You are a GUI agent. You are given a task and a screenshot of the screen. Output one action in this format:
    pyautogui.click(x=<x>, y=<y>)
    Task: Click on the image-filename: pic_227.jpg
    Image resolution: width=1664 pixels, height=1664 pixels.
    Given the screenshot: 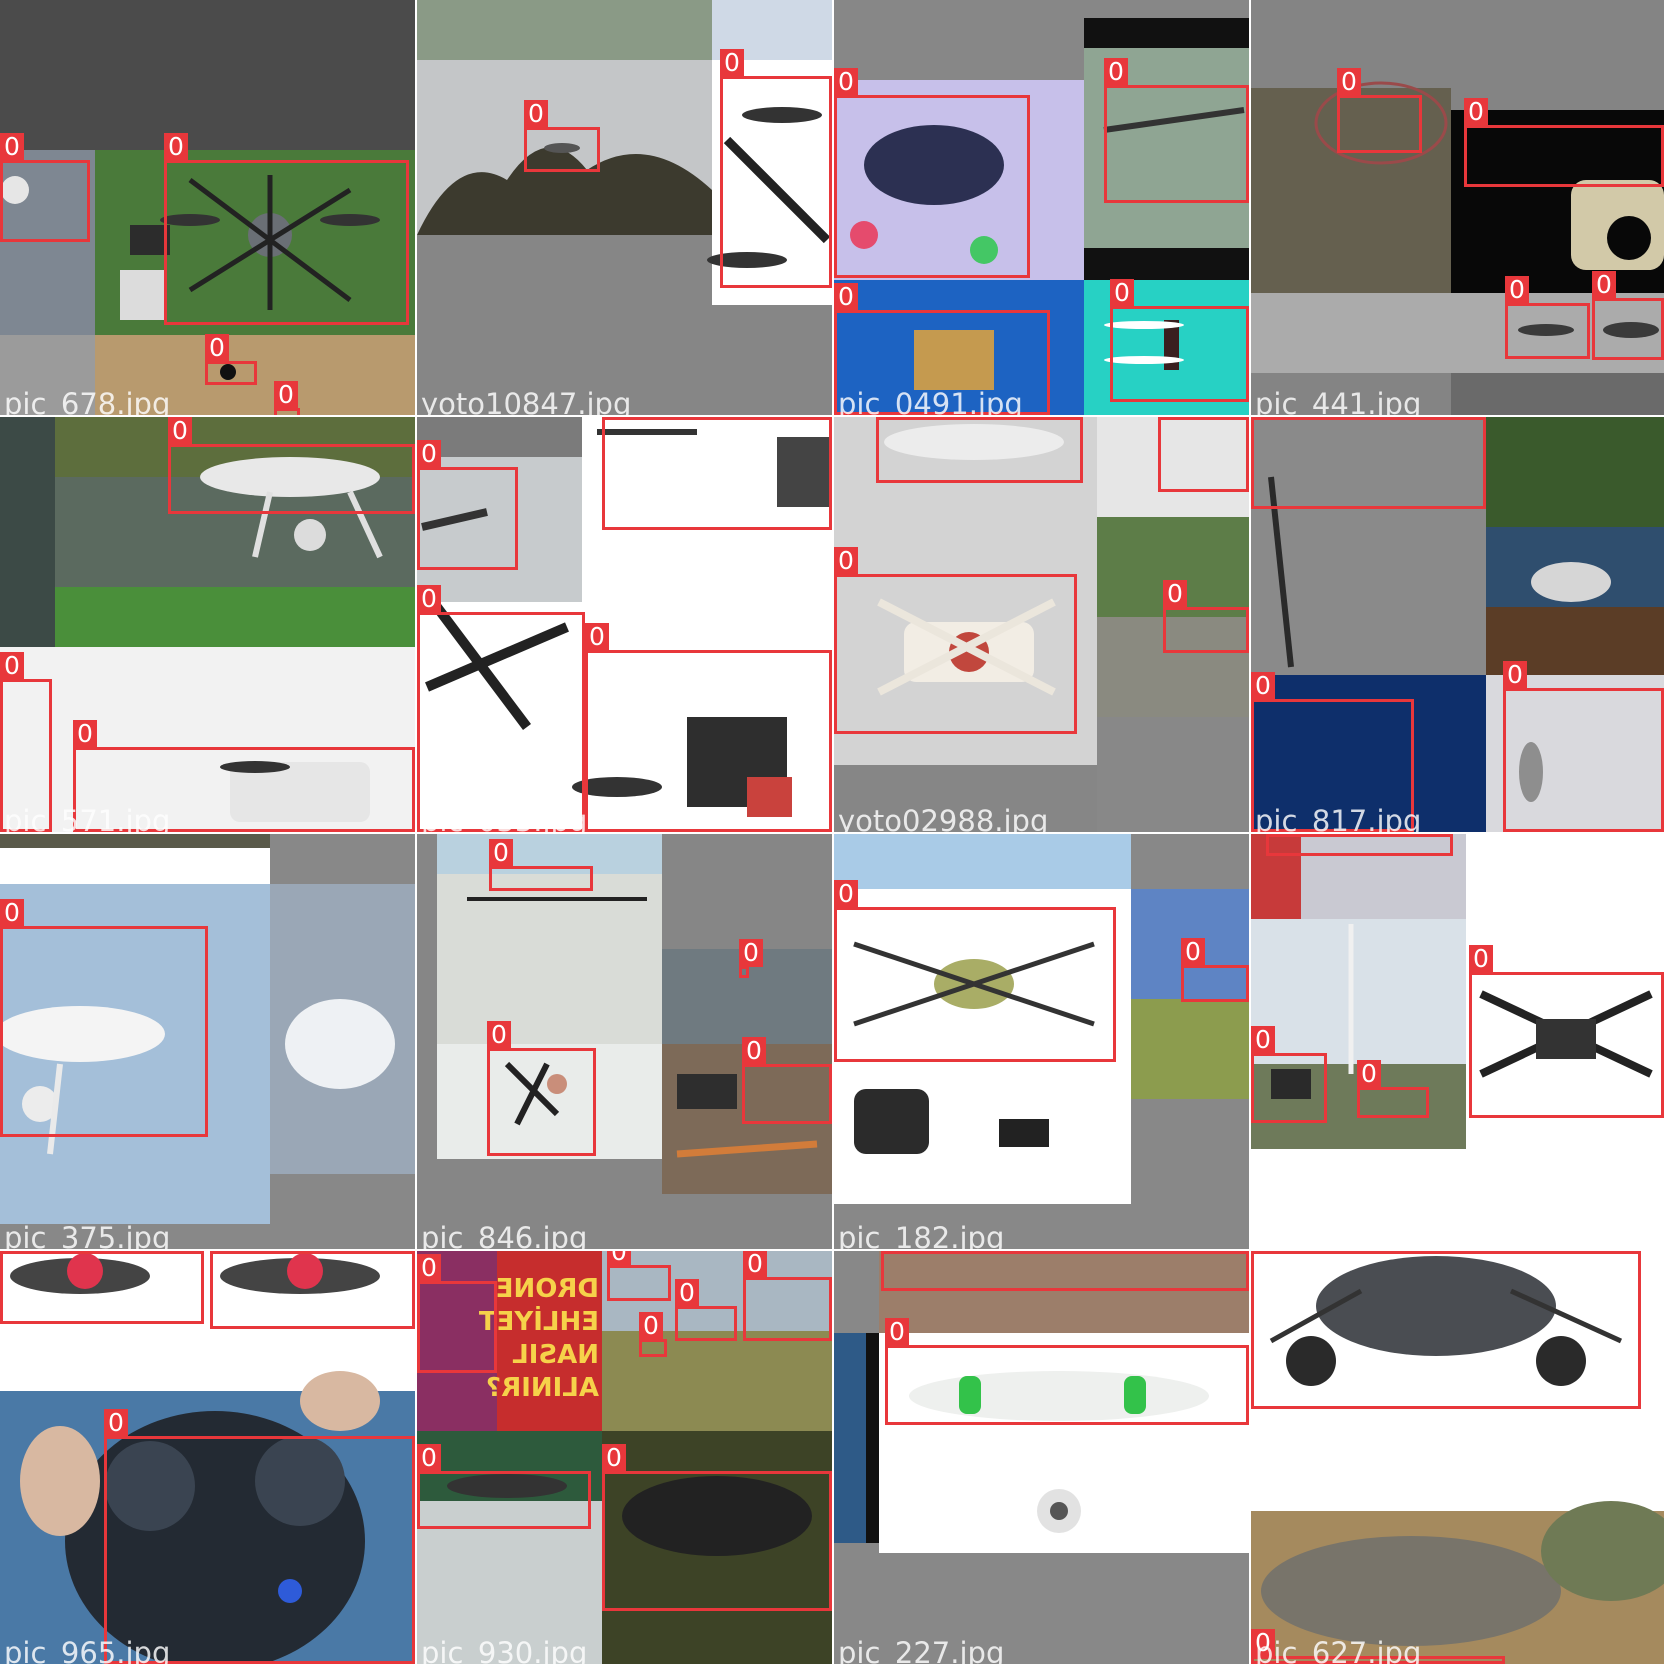 What is the action you would take?
    pyautogui.click(x=921, y=1650)
    